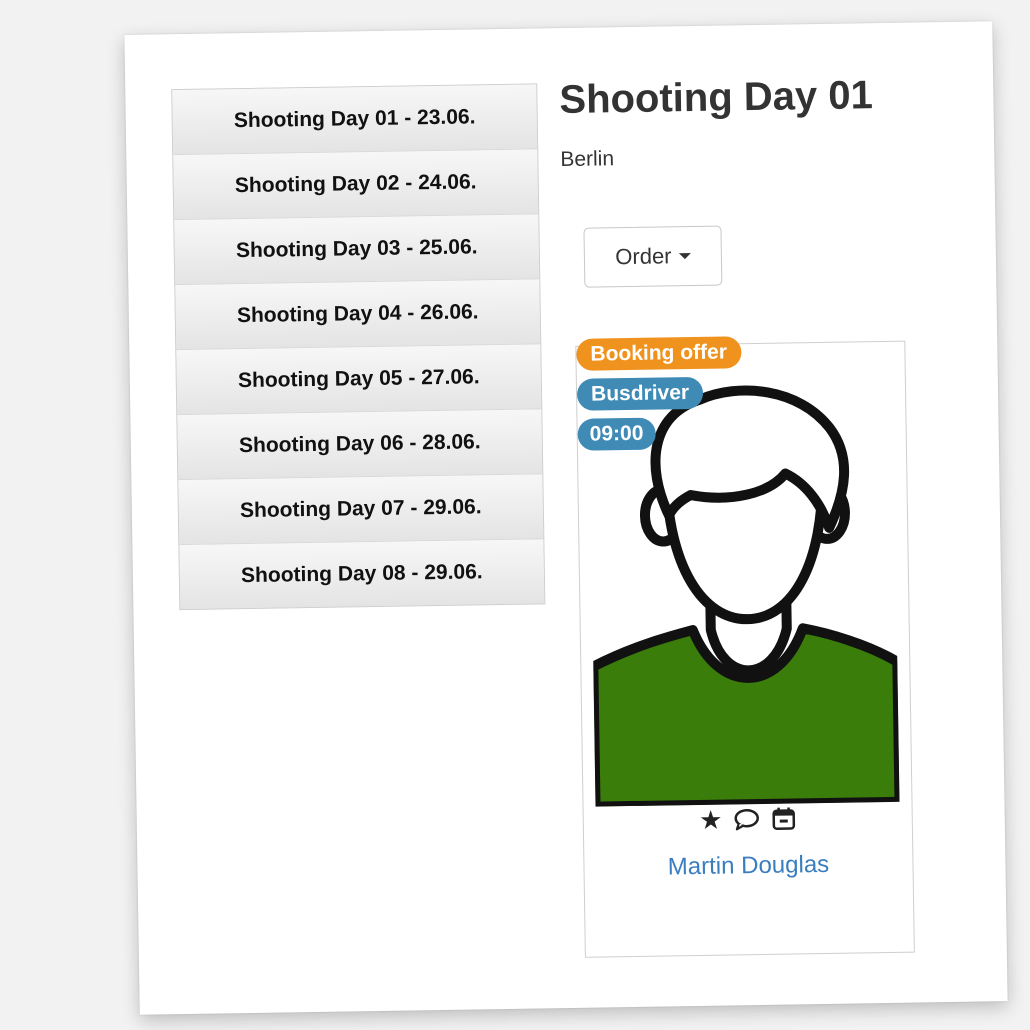 The height and width of the screenshot is (1030, 1030). What do you see at coordinates (659, 353) in the screenshot?
I see `booking-status-badge: Booking offer` at bounding box center [659, 353].